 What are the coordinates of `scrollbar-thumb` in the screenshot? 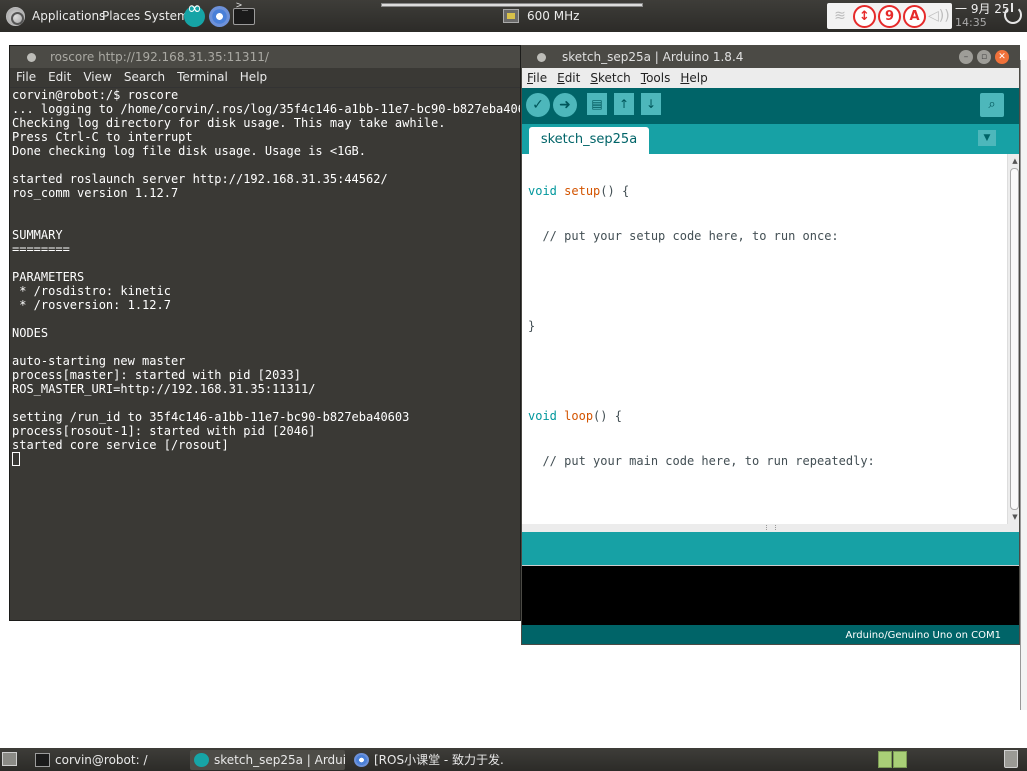 It's located at (1014, 339).